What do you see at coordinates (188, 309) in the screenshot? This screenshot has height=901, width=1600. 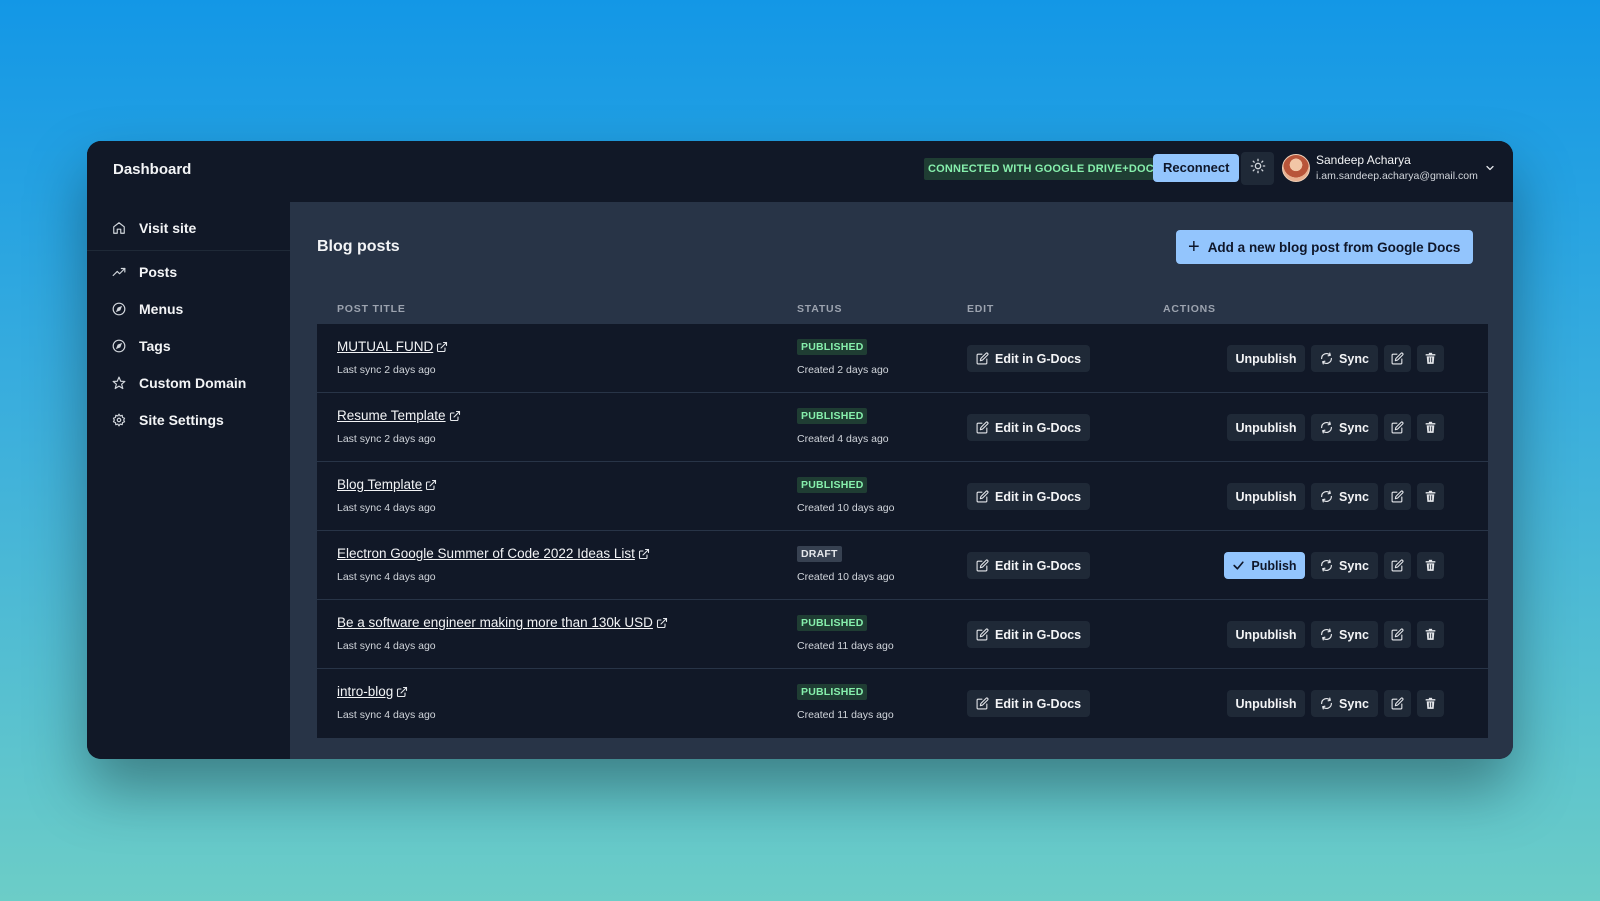 I see `sidebar-item-menus: Menus` at bounding box center [188, 309].